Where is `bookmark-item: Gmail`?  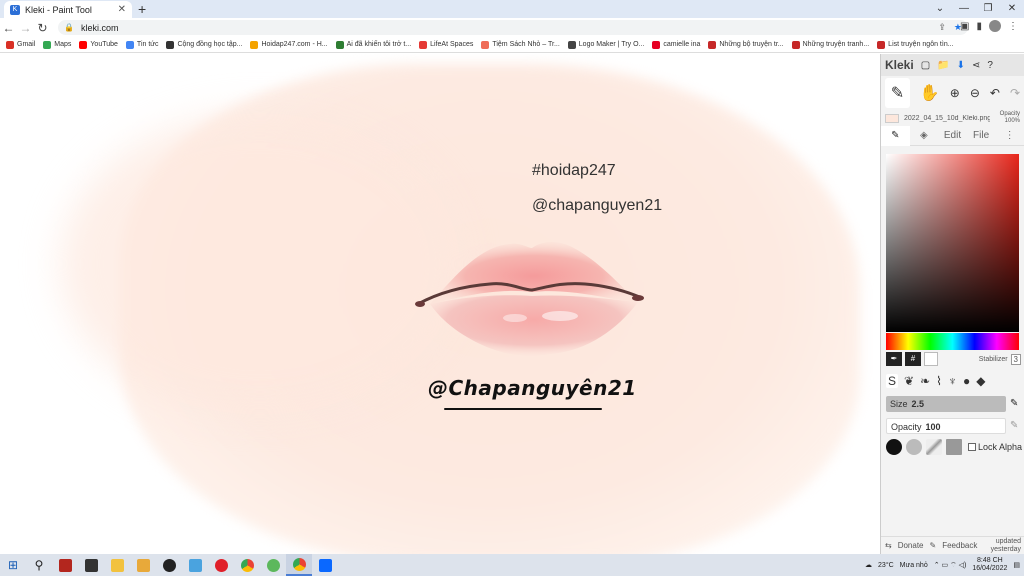
bookmark-item: Gmail is located at coordinates (20, 44).